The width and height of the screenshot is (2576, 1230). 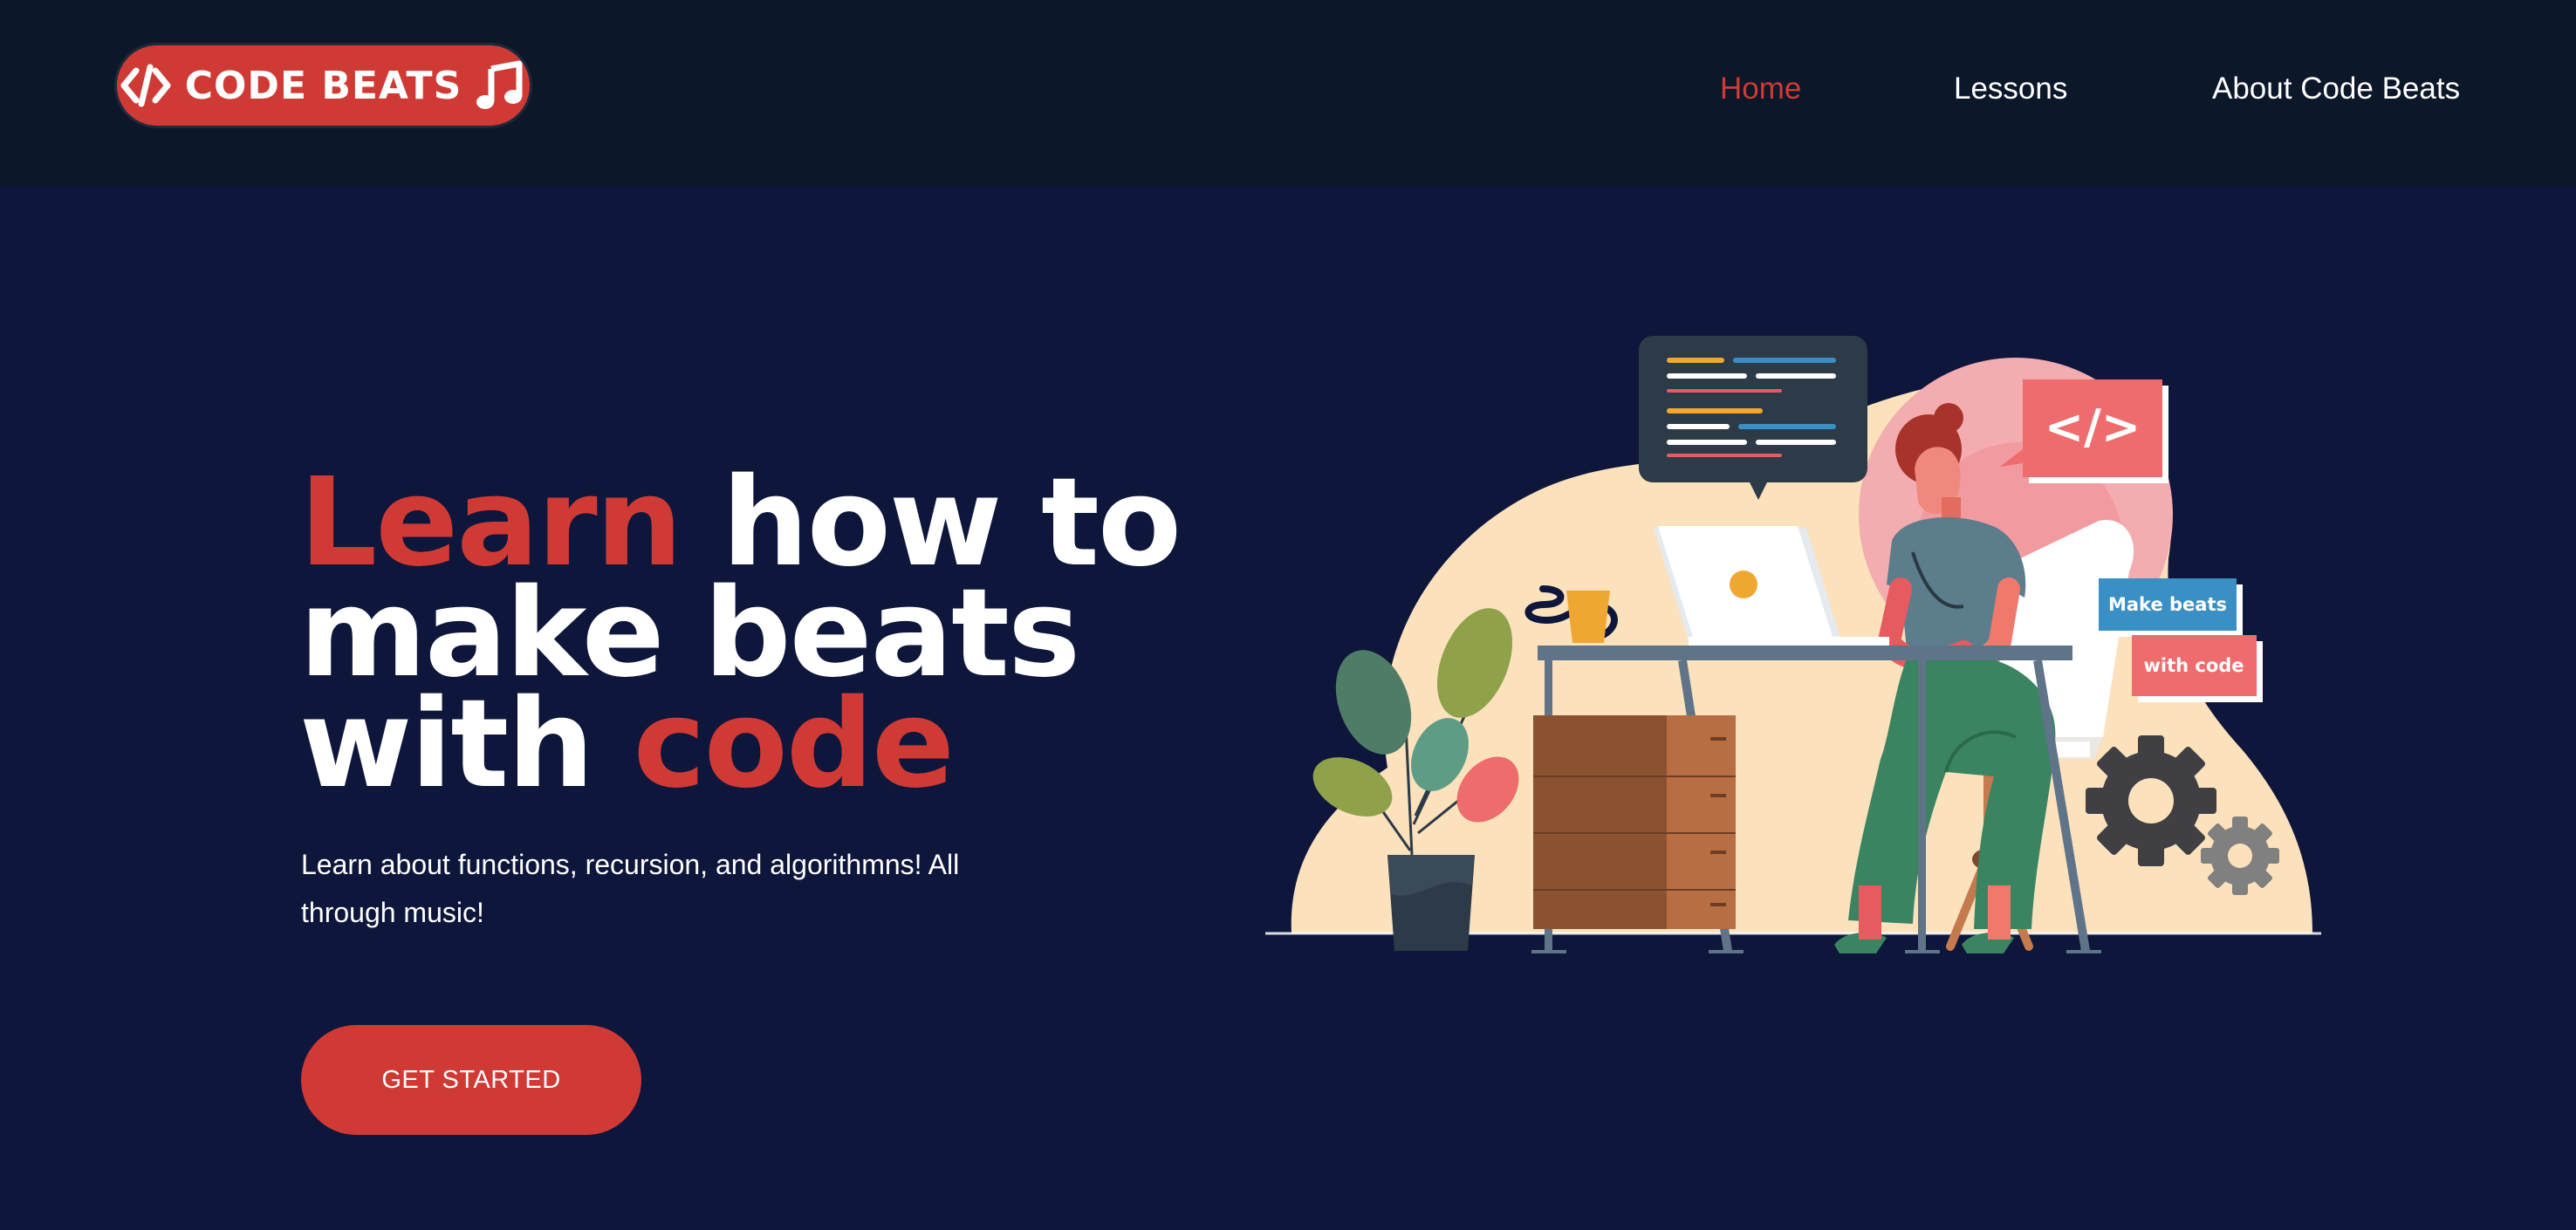 I want to click on logo-text: CODE BEATS, so click(x=323, y=85).